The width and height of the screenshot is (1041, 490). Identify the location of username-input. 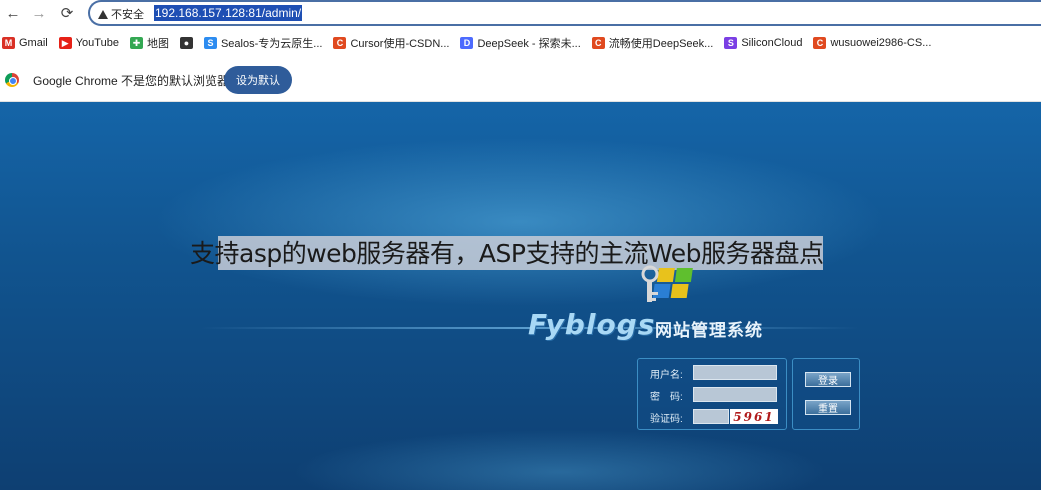
(735, 372).